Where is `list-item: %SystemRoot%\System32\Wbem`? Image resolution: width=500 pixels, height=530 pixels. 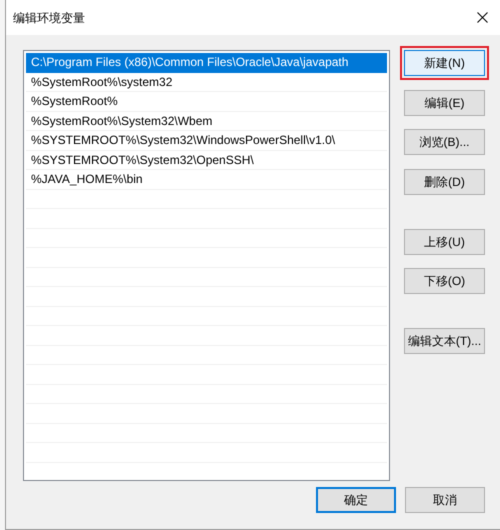
list-item: %SystemRoot%\System32\Wbem is located at coordinates (206, 121).